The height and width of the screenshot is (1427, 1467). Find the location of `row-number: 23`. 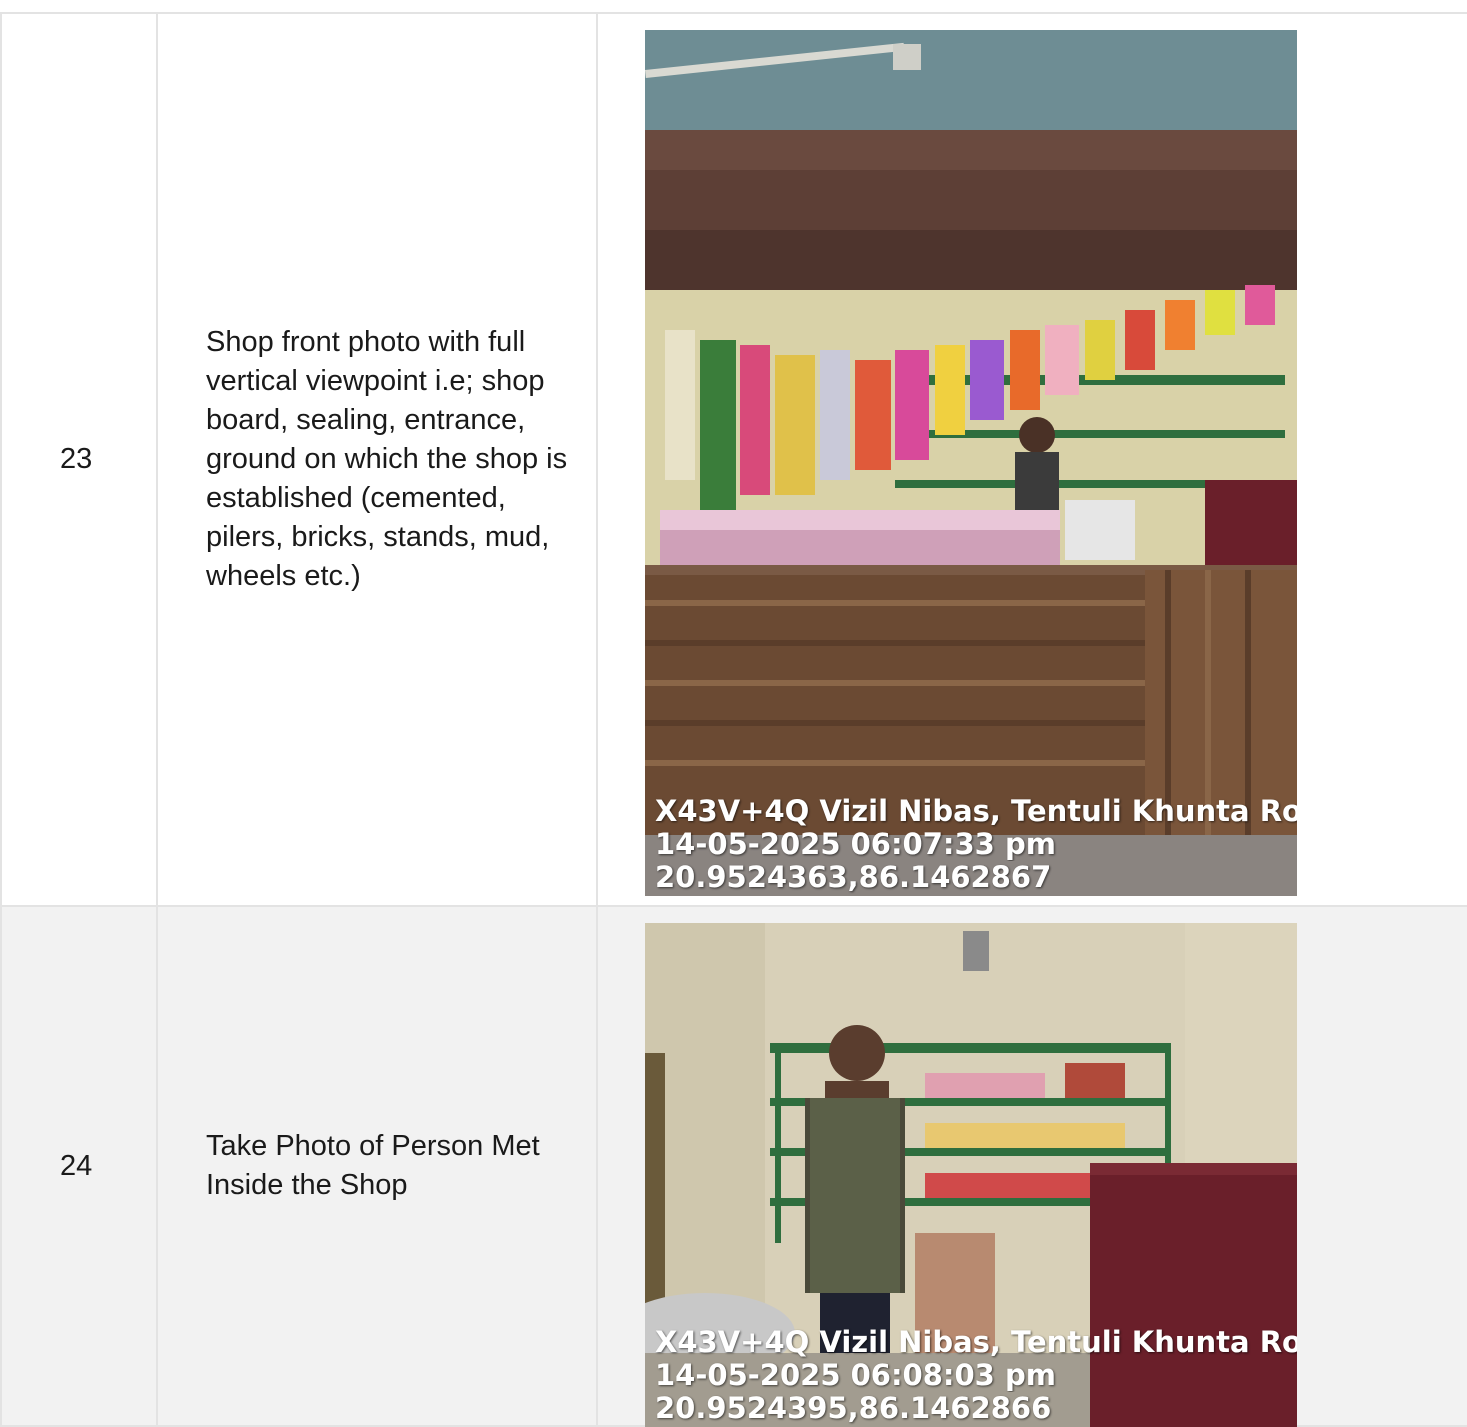

row-number: 23 is located at coordinates (79, 459).